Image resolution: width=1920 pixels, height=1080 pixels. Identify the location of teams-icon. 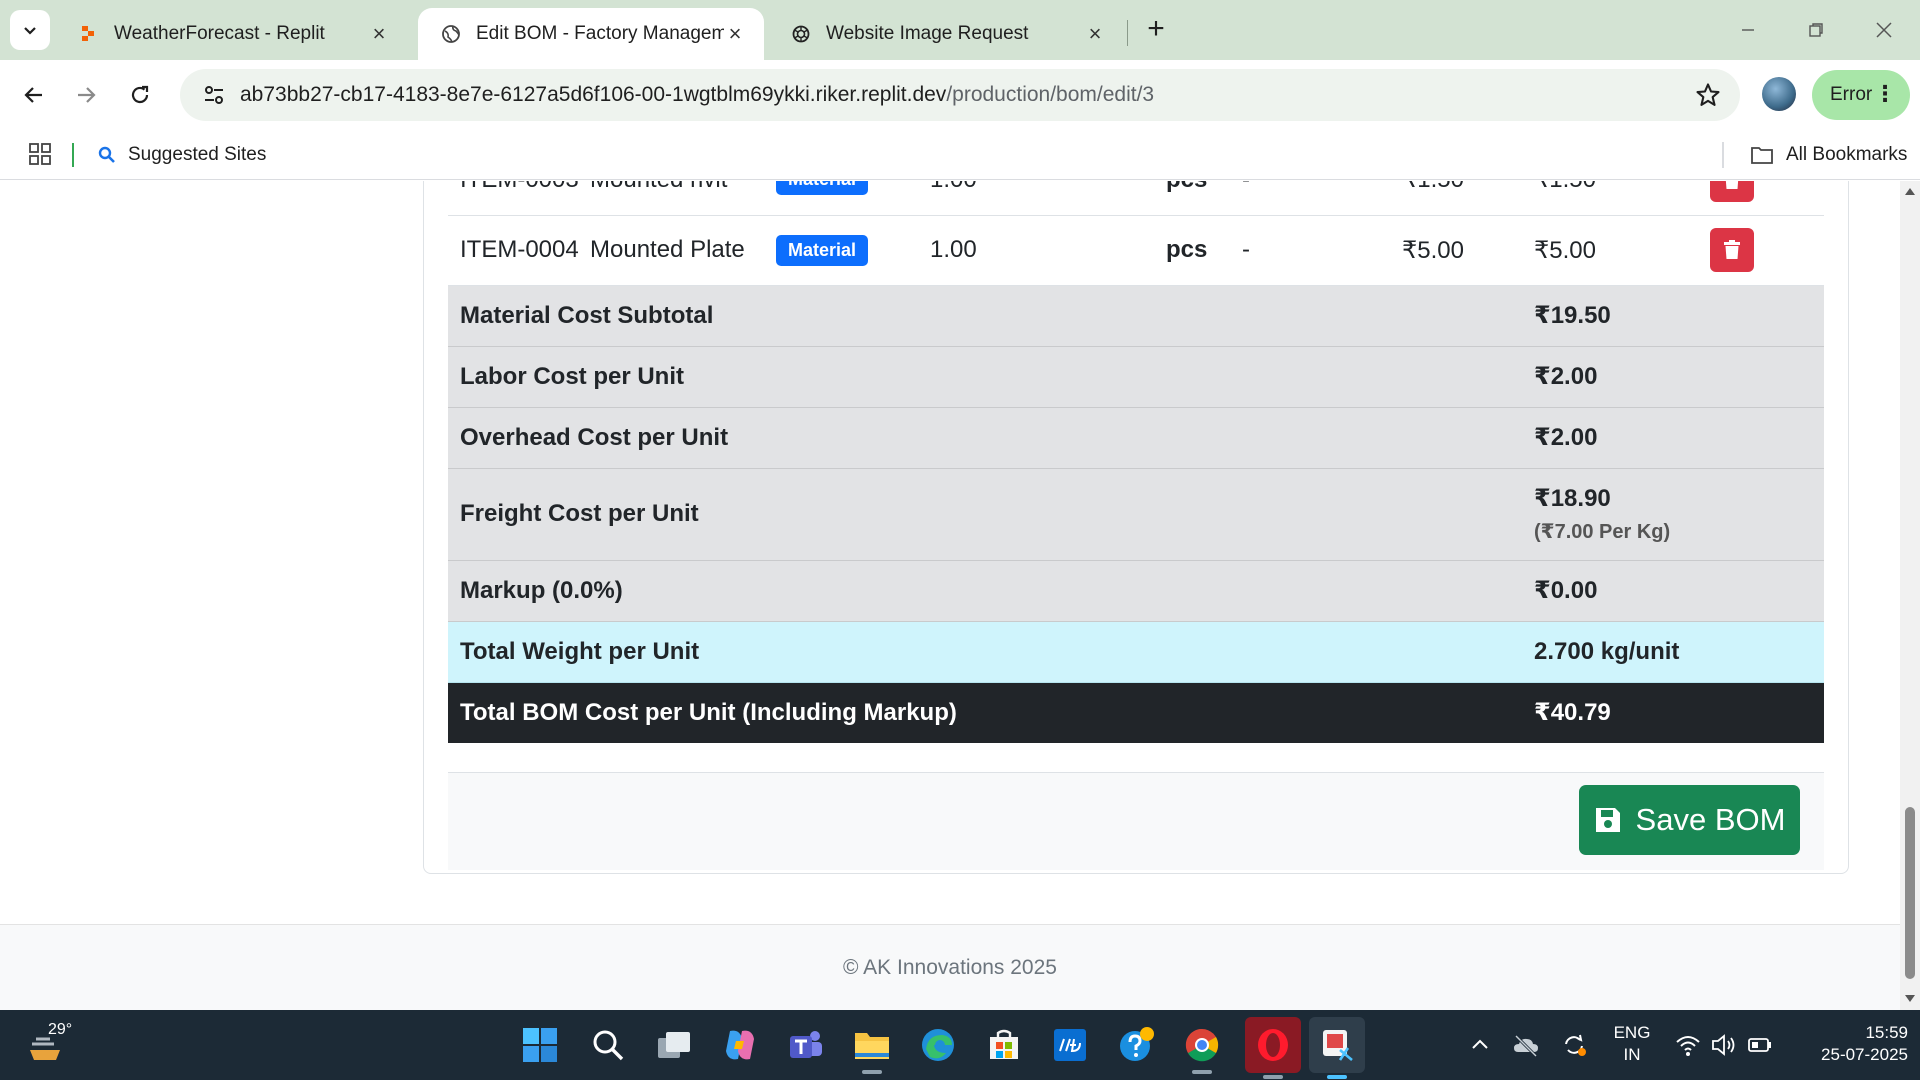
(806, 1044).